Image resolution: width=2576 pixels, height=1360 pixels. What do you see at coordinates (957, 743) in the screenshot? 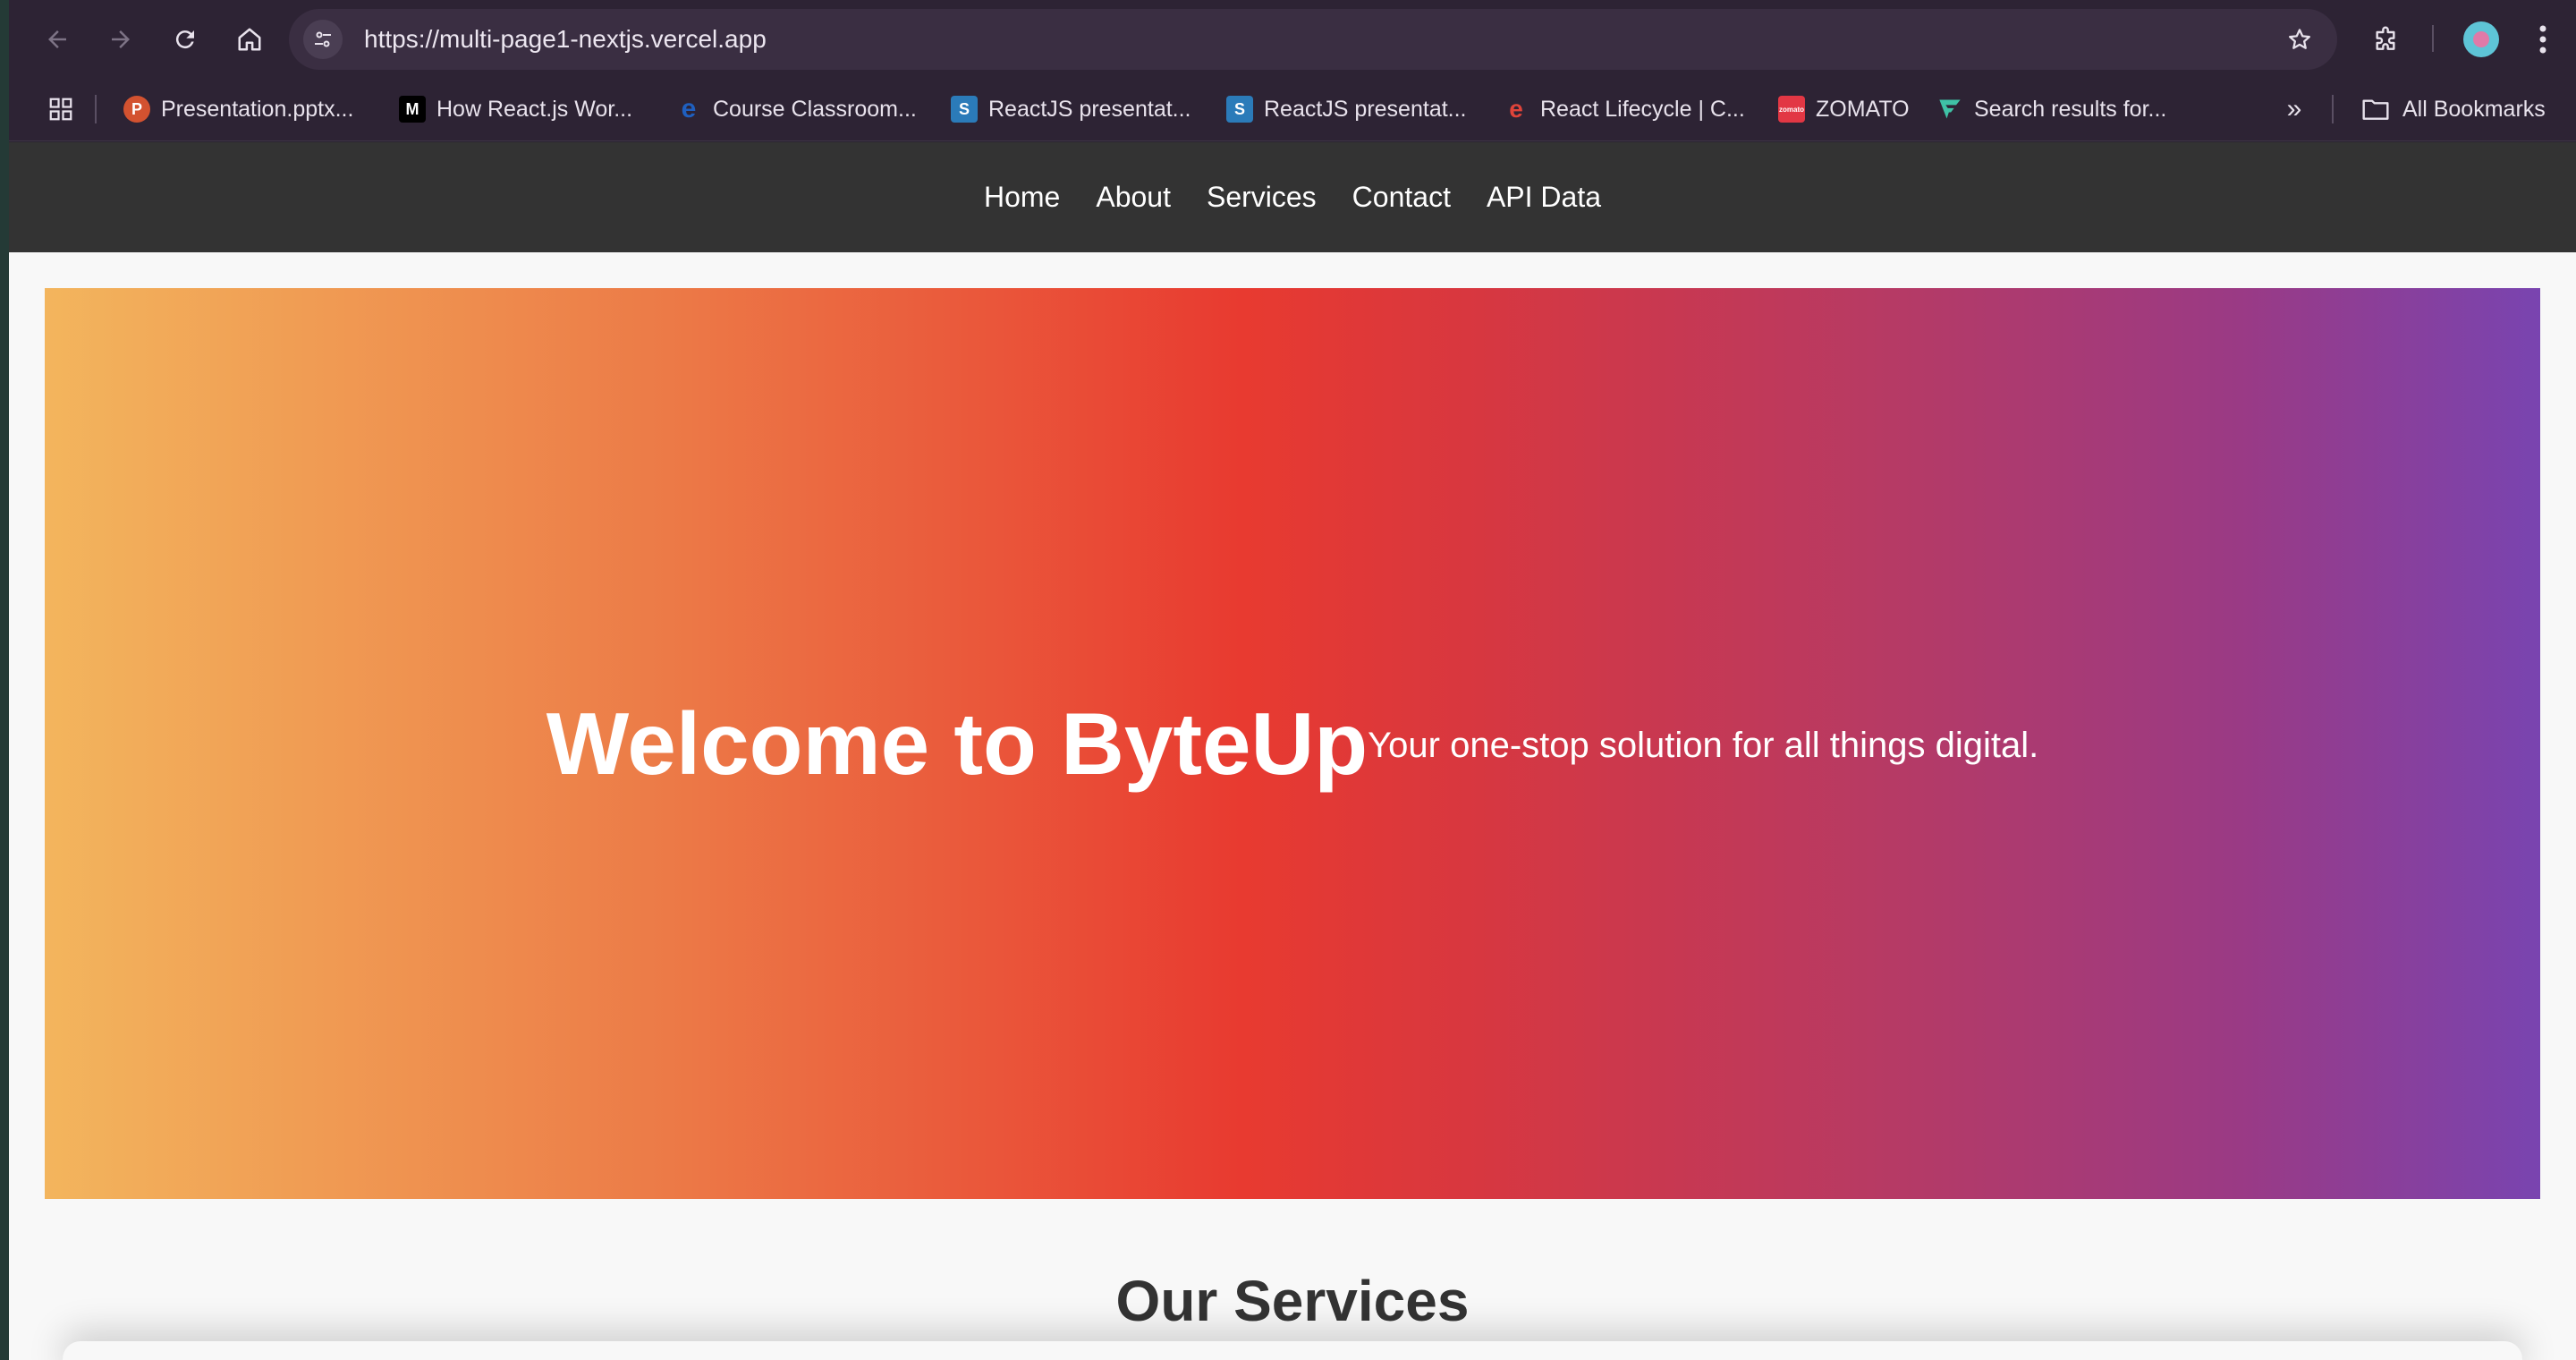
I see `hero-title: Welcome to ByteUp` at bounding box center [957, 743].